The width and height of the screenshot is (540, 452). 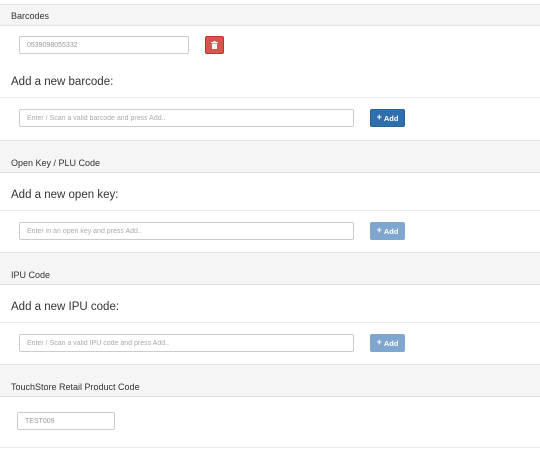 I want to click on touchstore-section-header: TouchStore Retail Product Code, so click(x=270, y=380).